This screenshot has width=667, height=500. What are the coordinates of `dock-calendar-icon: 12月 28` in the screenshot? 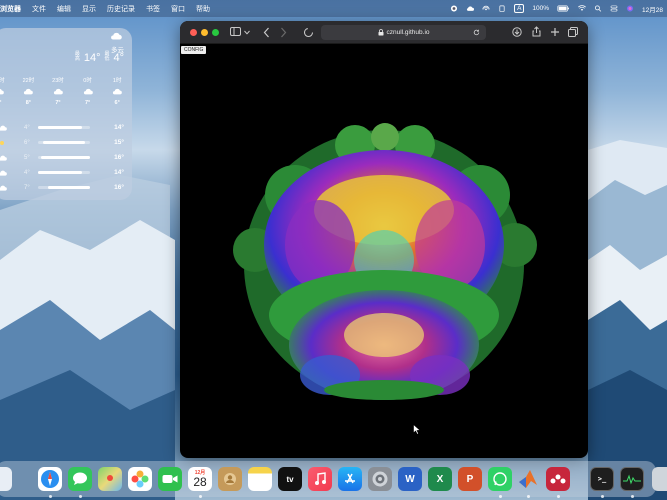 It's located at (200, 479).